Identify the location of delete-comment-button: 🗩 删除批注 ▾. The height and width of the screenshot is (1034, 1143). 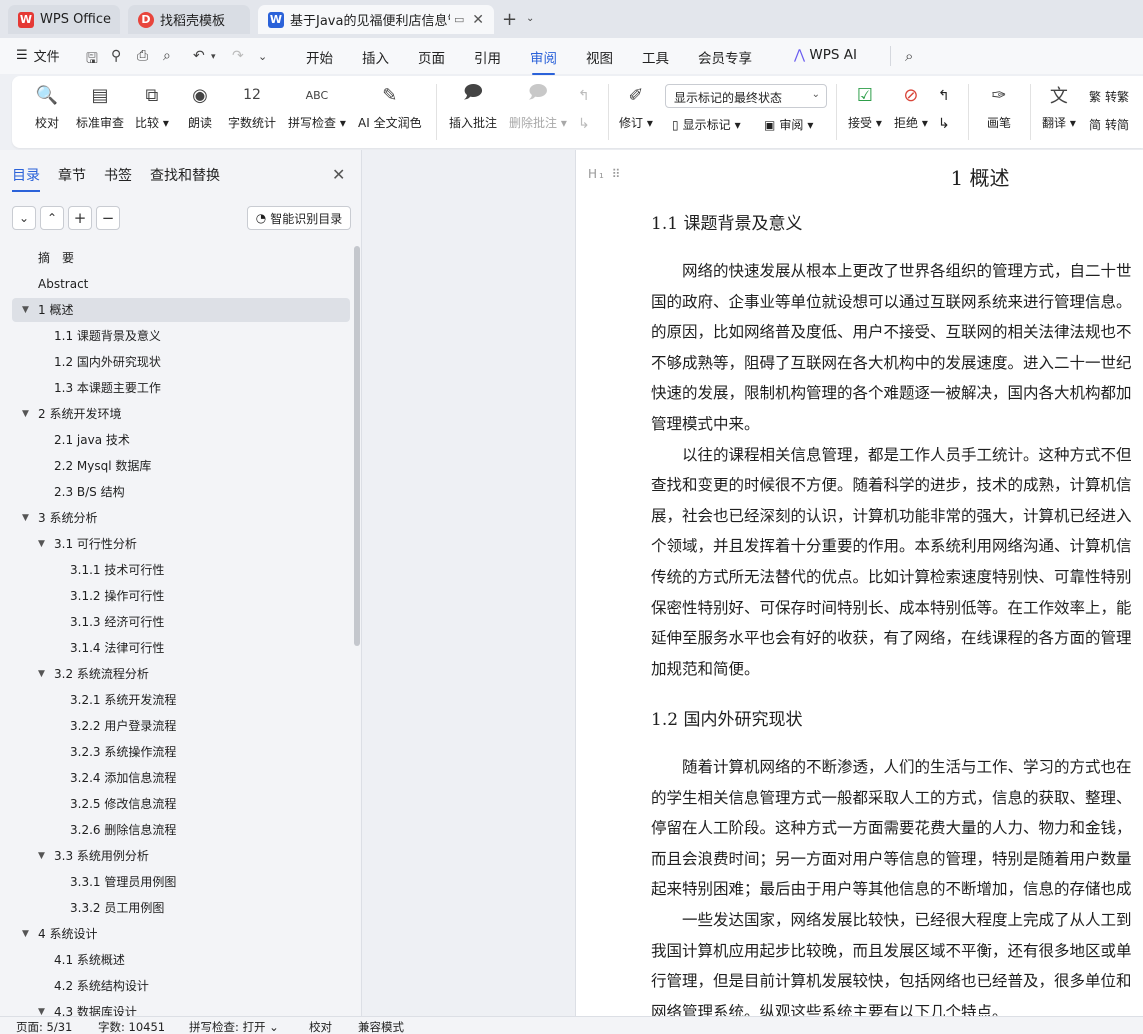
(538, 106).